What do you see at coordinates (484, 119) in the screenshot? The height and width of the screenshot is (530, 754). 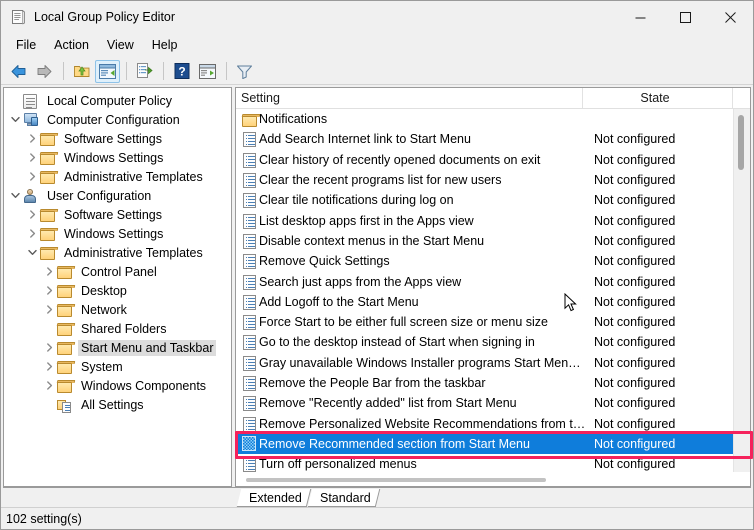 I see `table-row: Notifications` at bounding box center [484, 119].